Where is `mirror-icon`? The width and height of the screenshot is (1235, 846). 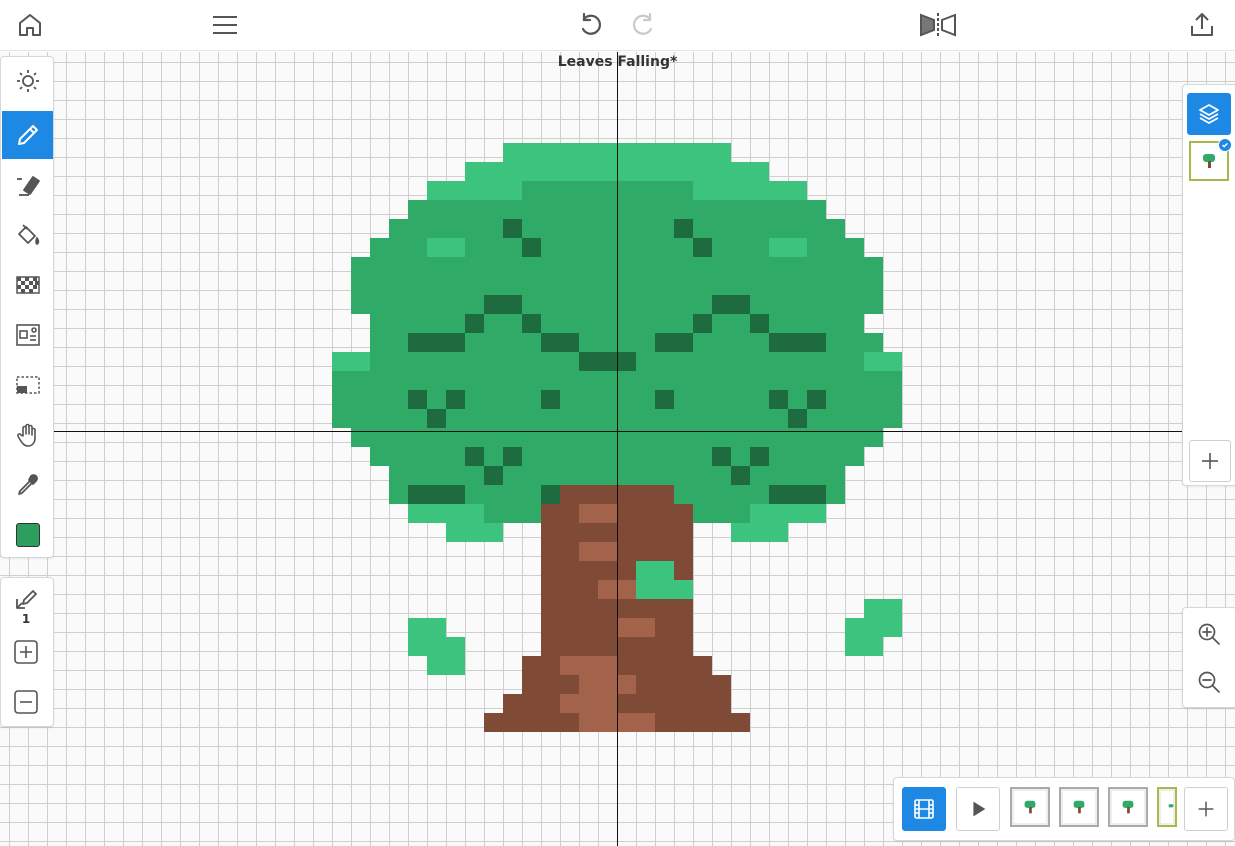 mirror-icon is located at coordinates (938, 25).